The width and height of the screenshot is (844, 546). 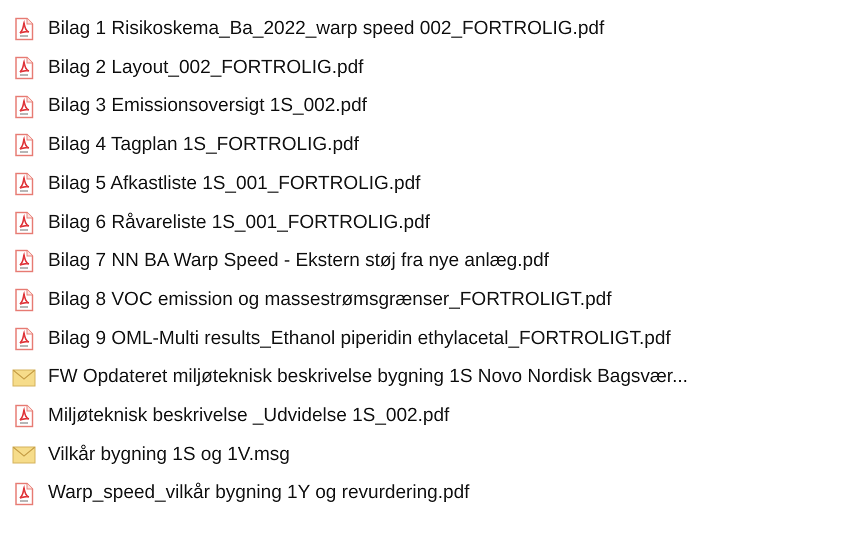 What do you see at coordinates (234, 184) in the screenshot?
I see `file-name: Bilag 5 Afkastliste 1S_001_FORTROLIG.pdf` at bounding box center [234, 184].